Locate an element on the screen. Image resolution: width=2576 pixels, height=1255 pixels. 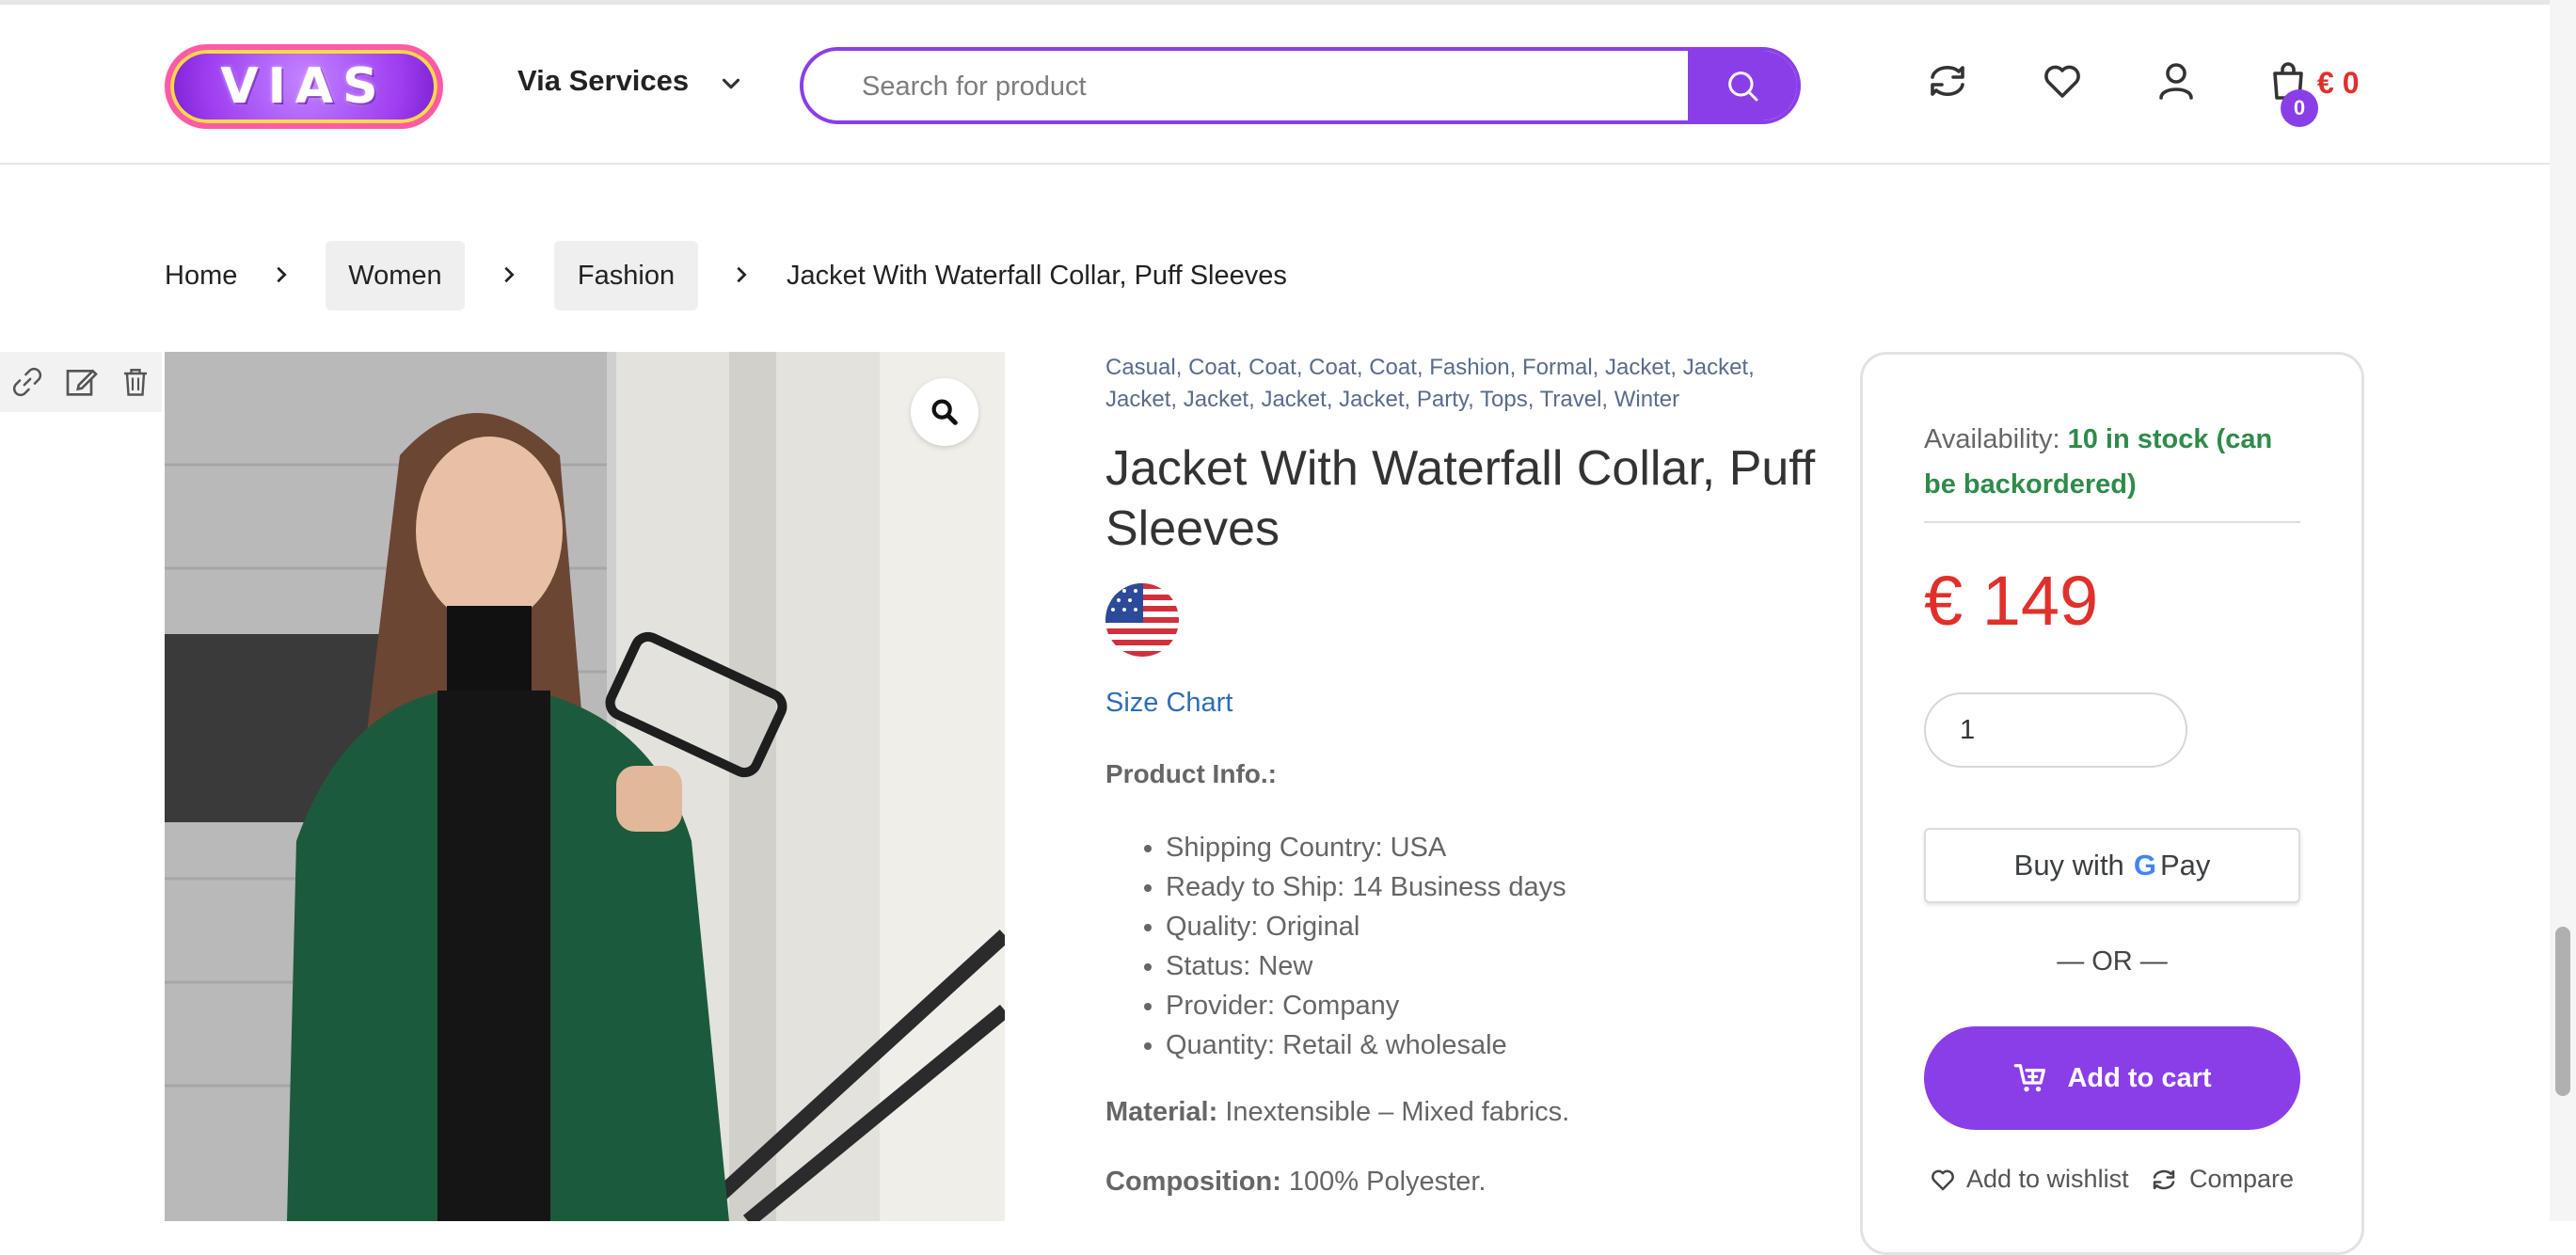
magnifier-icon is located at coordinates (944, 412).